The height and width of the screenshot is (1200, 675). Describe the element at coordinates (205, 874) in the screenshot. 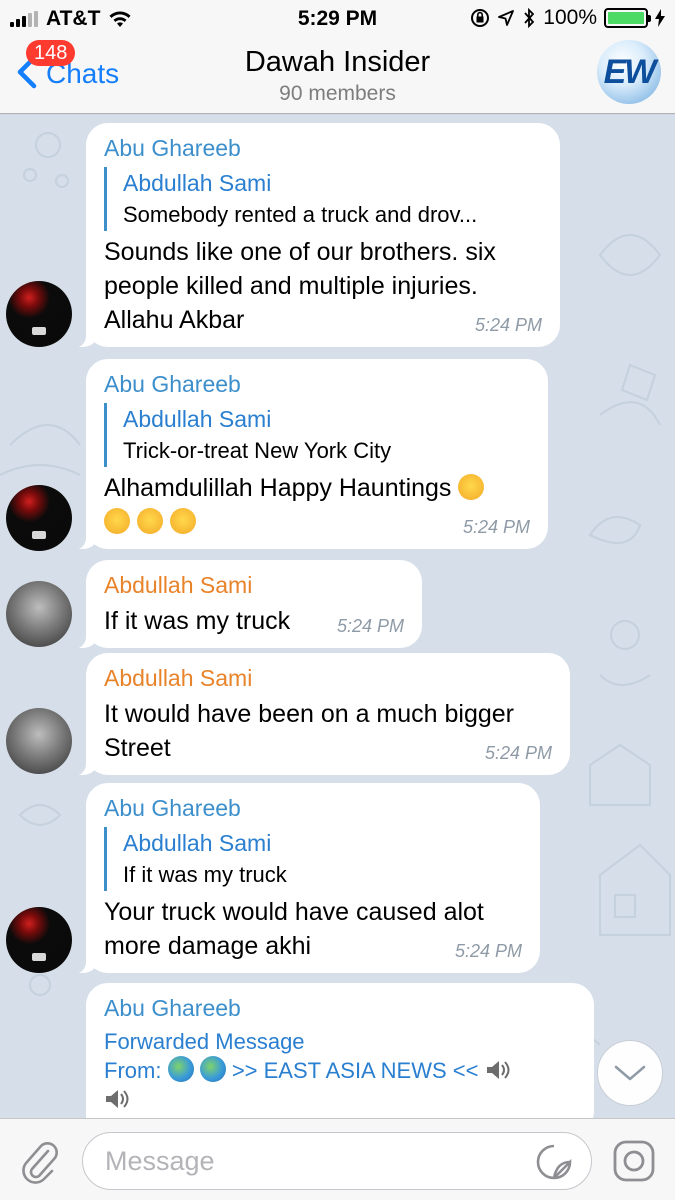

I see `reply-text: If it was my truck` at that location.